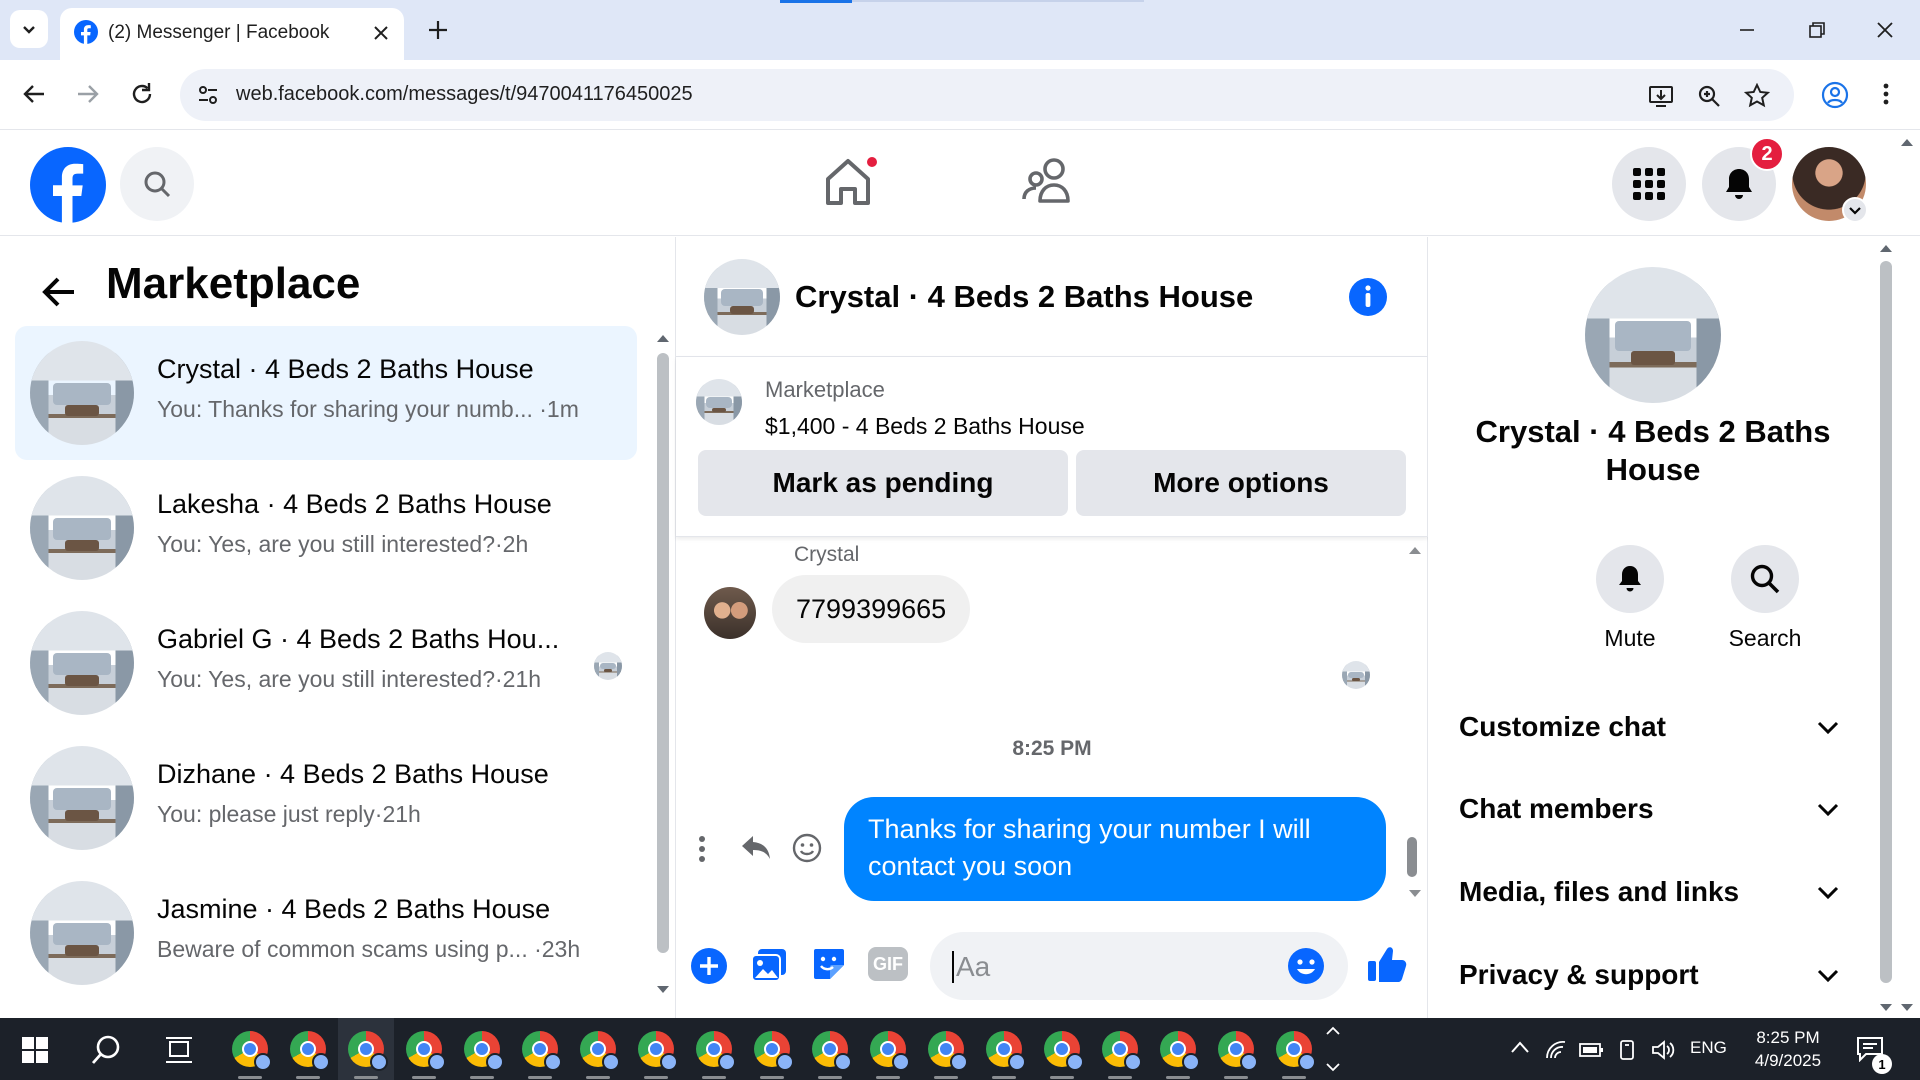 The height and width of the screenshot is (1080, 1920). I want to click on message-input: Aa, so click(1139, 966).